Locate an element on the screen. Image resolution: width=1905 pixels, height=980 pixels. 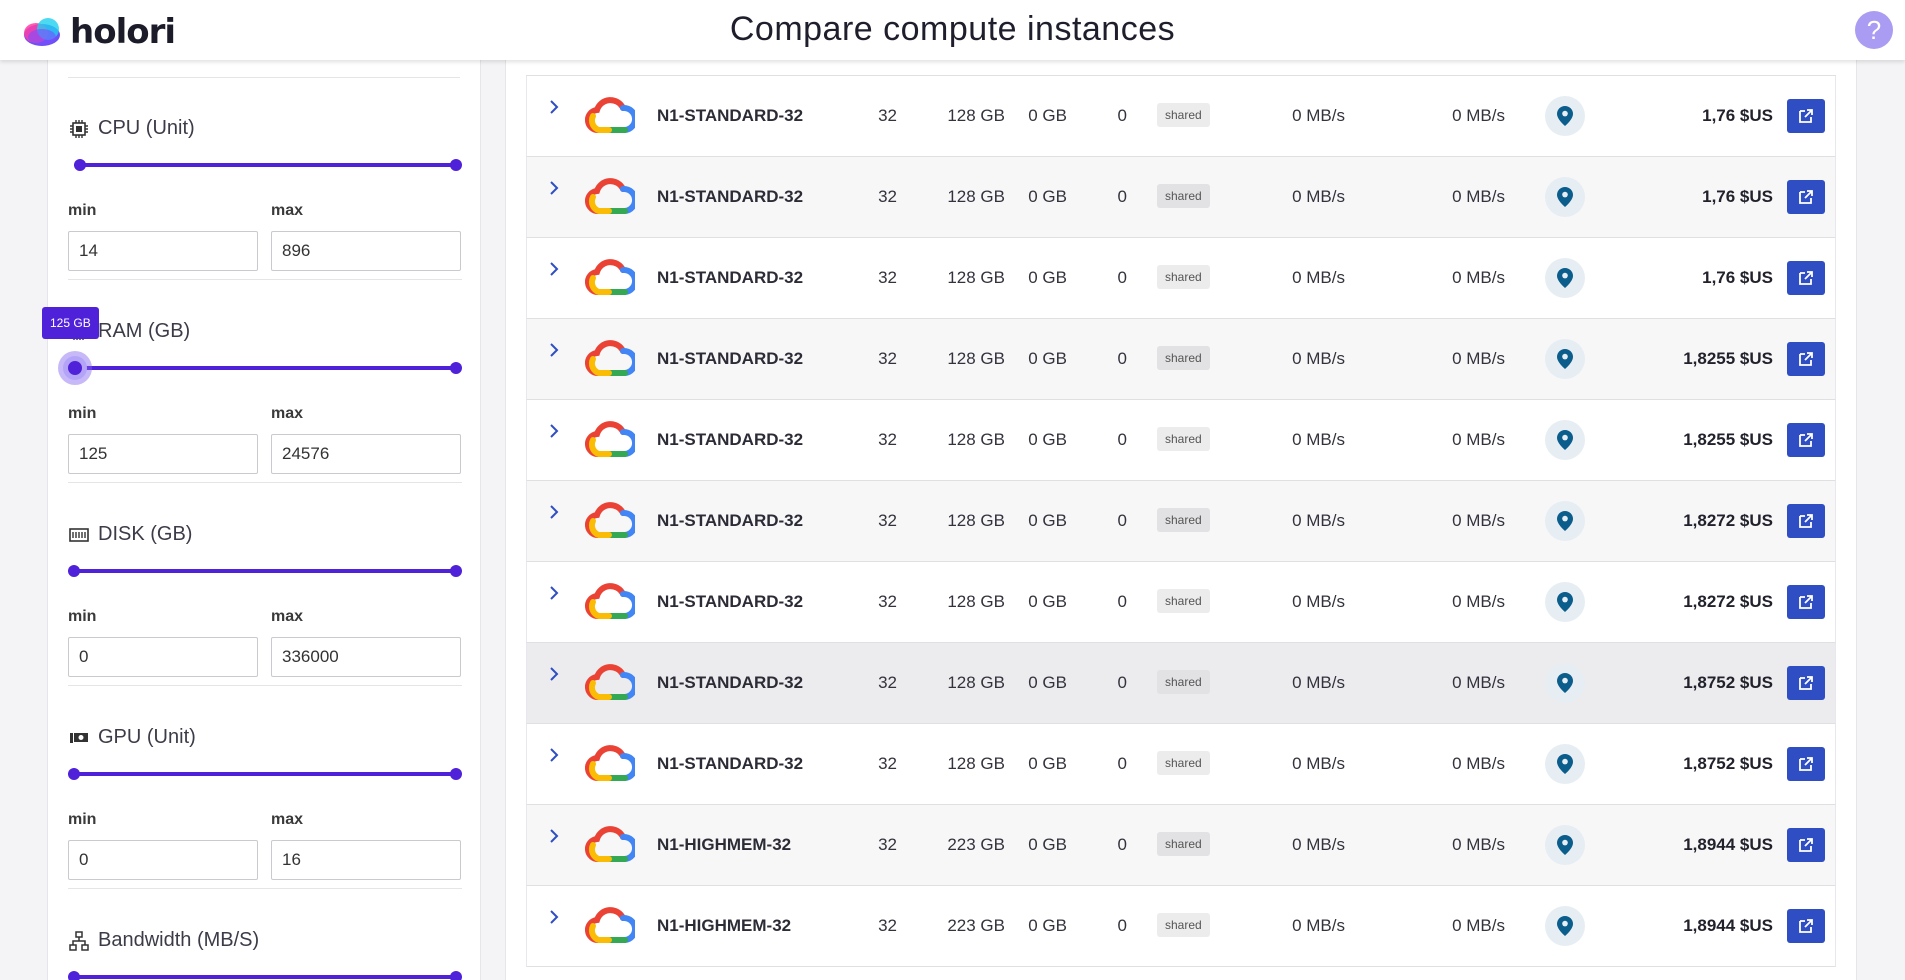
app-header: holori Compare compute instances ? is located at coordinates (952, 30).